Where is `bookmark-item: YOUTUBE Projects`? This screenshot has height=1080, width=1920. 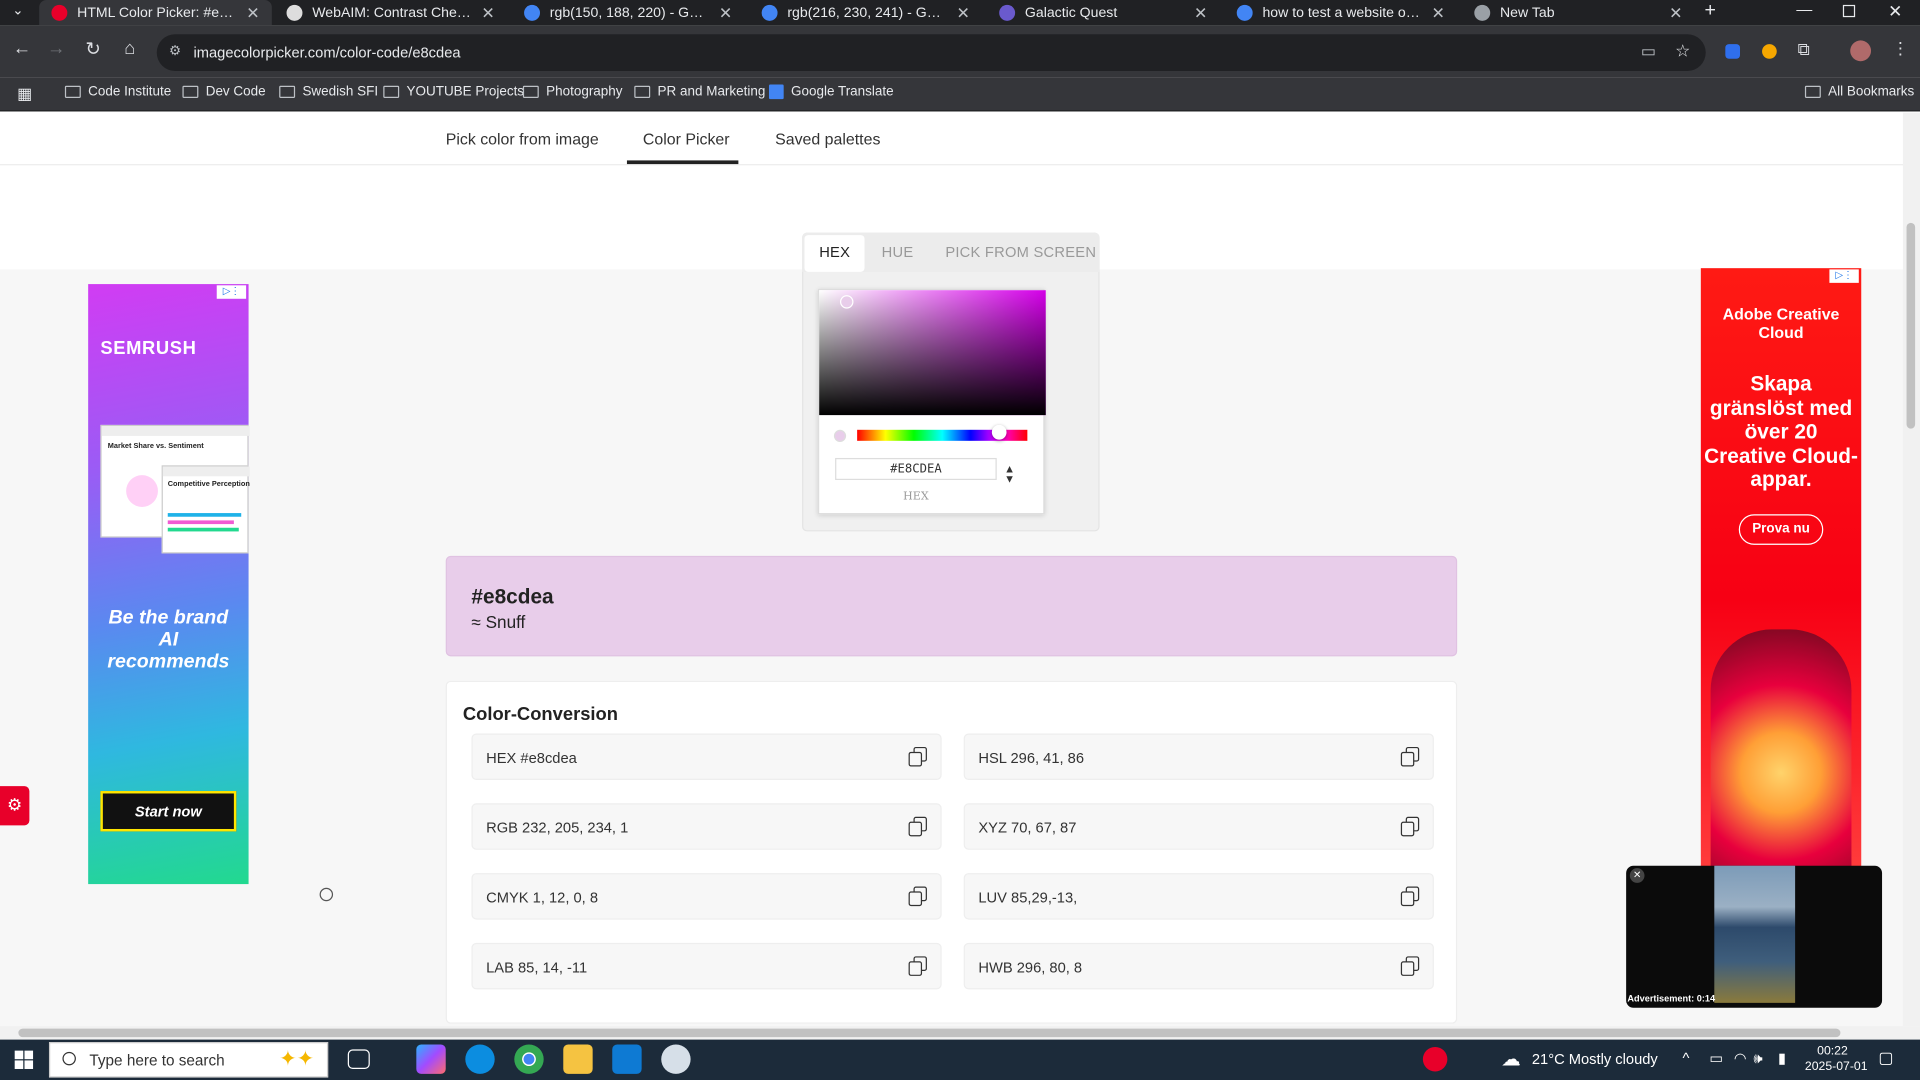 bookmark-item: YOUTUBE Projects is located at coordinates (453, 91).